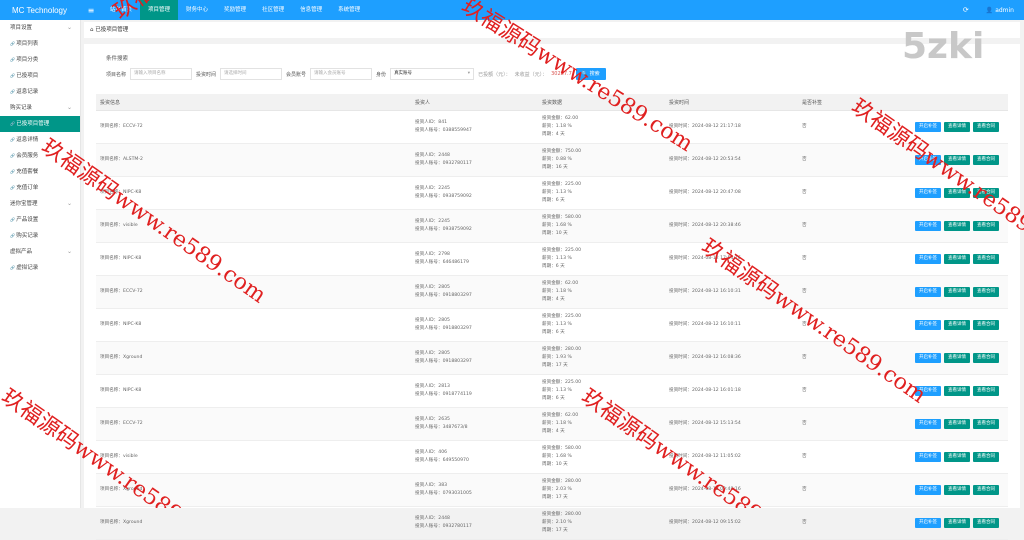 The height and width of the screenshot is (540, 1024). Describe the element at coordinates (40, 156) in the screenshot. I see `sidebar-item: 🔗 会员服务` at that location.